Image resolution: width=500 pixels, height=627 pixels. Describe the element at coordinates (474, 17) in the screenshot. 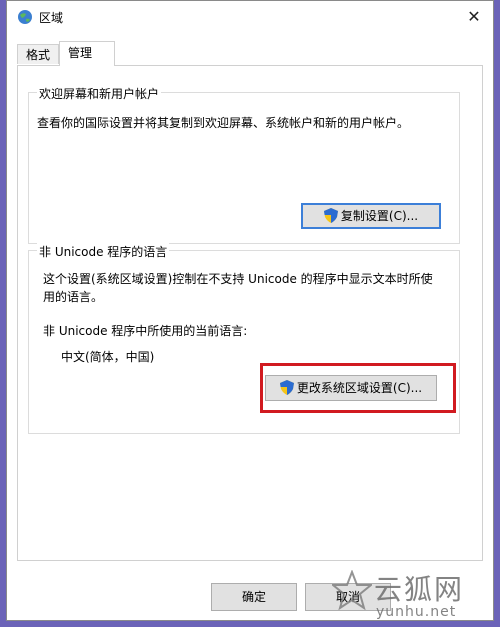

I see `close-icon: ✕` at that location.